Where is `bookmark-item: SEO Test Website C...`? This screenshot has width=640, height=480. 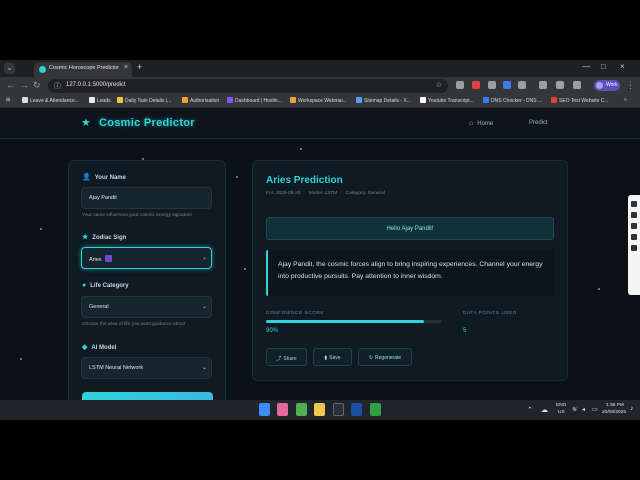
bookmark-item: SEO Test Website C... is located at coordinates (580, 100).